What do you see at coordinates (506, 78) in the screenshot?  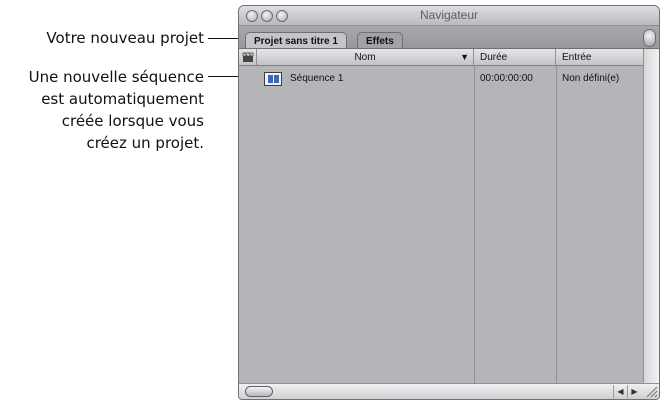 I see `item-duration: 00:00:00:00` at bounding box center [506, 78].